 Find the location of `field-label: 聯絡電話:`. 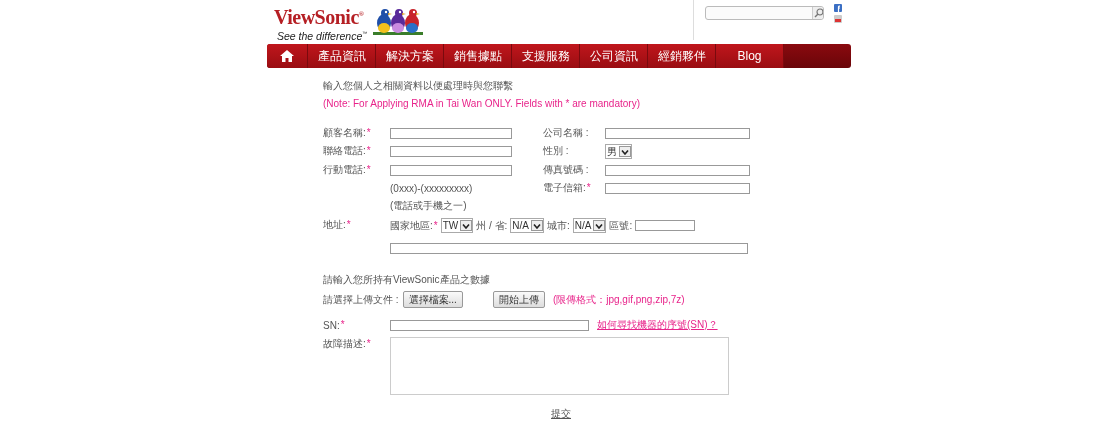

field-label: 聯絡電話: is located at coordinates (344, 150).